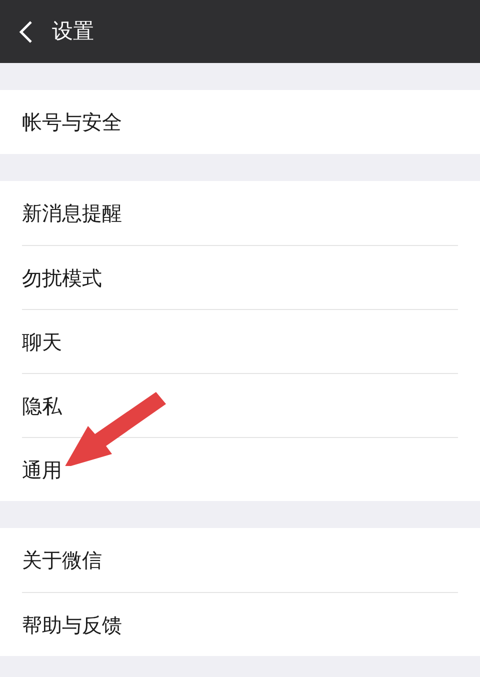 The image size is (480, 677). I want to click on settings-item: 帐号与安全, so click(72, 122).